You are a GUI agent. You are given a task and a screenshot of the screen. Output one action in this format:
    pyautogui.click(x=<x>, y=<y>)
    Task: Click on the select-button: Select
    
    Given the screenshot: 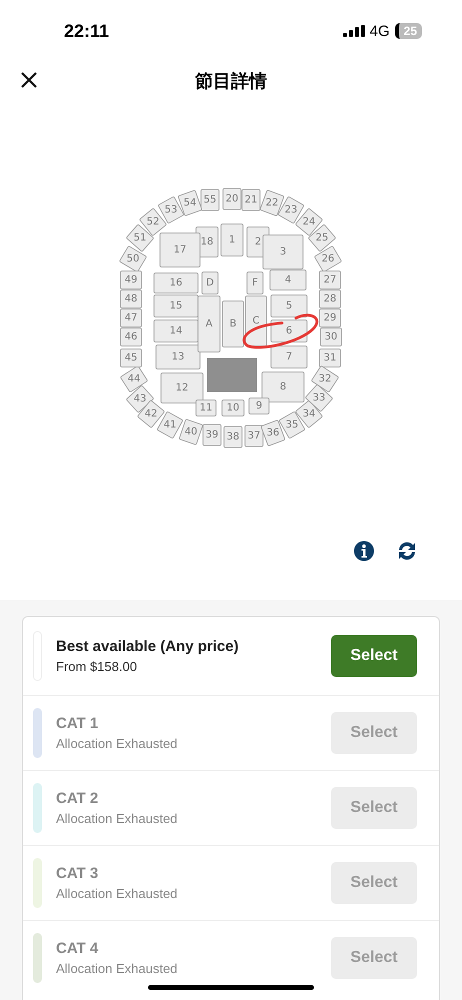 What is the action you would take?
    pyautogui.click(x=374, y=656)
    